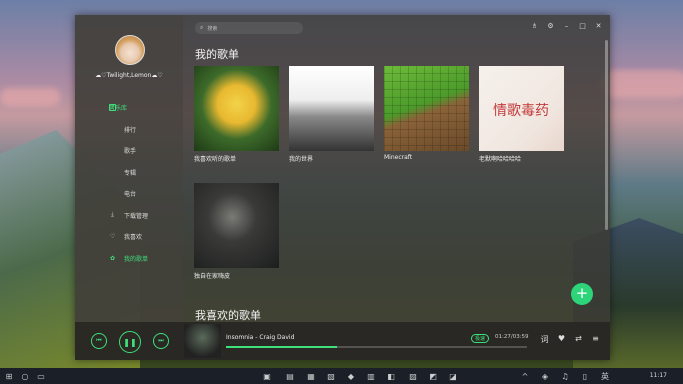  What do you see at coordinates (129, 108) in the screenshot?
I see `sidebar-item-music-library: ♪ 音乐库` at bounding box center [129, 108].